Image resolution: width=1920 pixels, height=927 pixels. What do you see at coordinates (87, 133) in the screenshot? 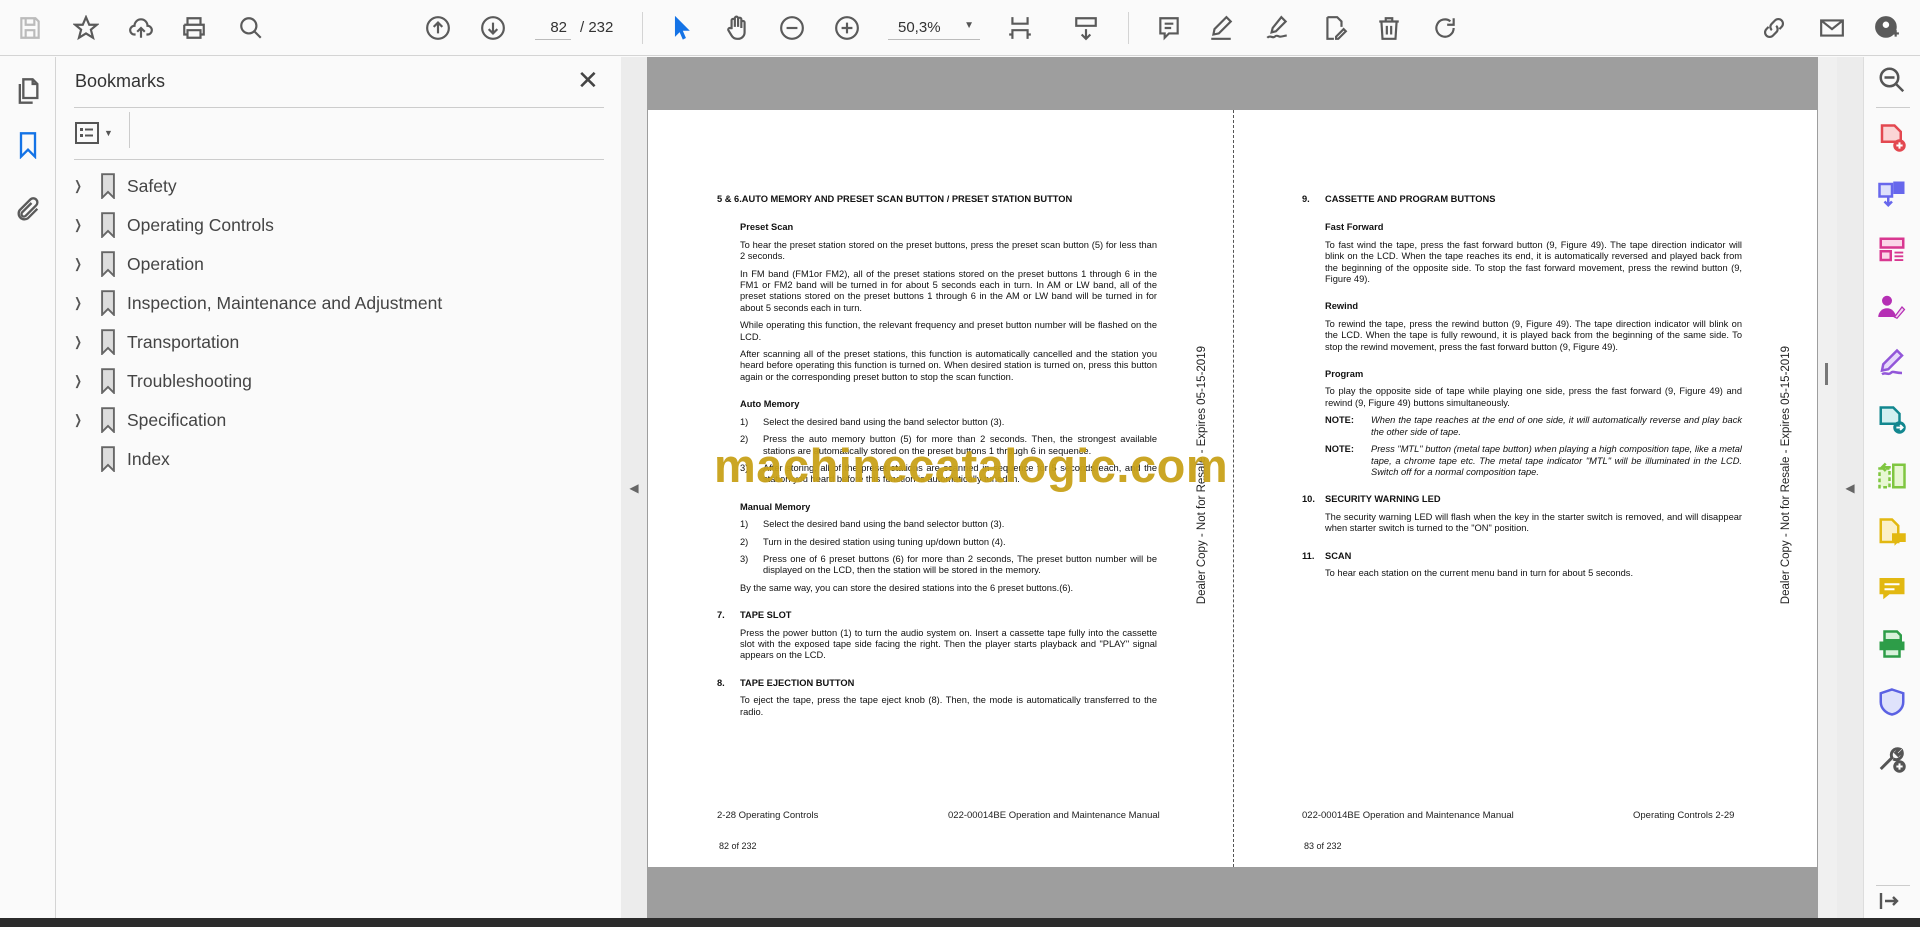
I see `list-options-icon` at bounding box center [87, 133].